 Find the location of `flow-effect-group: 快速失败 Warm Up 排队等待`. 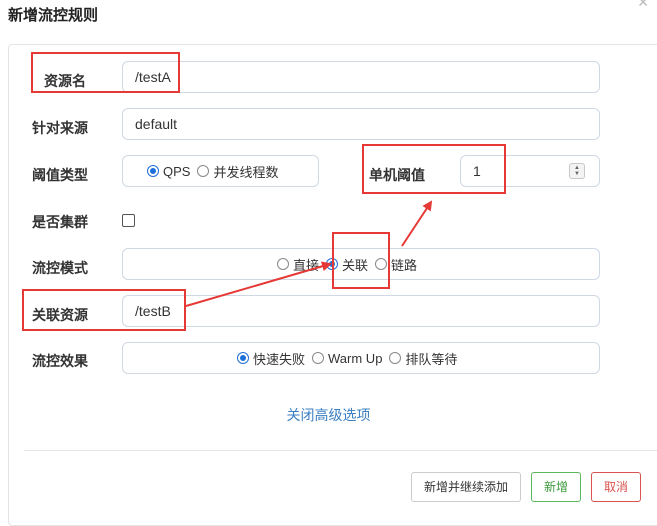

flow-effect-group: 快速失败 Warm Up 排队等待 is located at coordinates (361, 358).